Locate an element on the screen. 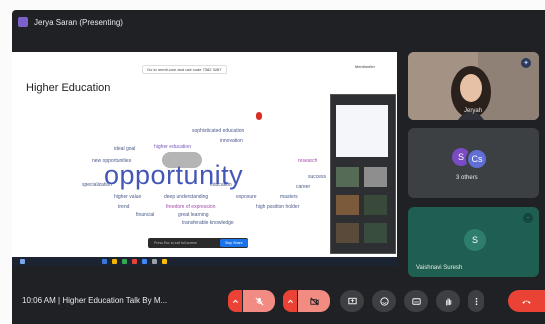  more-options-button is located at coordinates (476, 301).